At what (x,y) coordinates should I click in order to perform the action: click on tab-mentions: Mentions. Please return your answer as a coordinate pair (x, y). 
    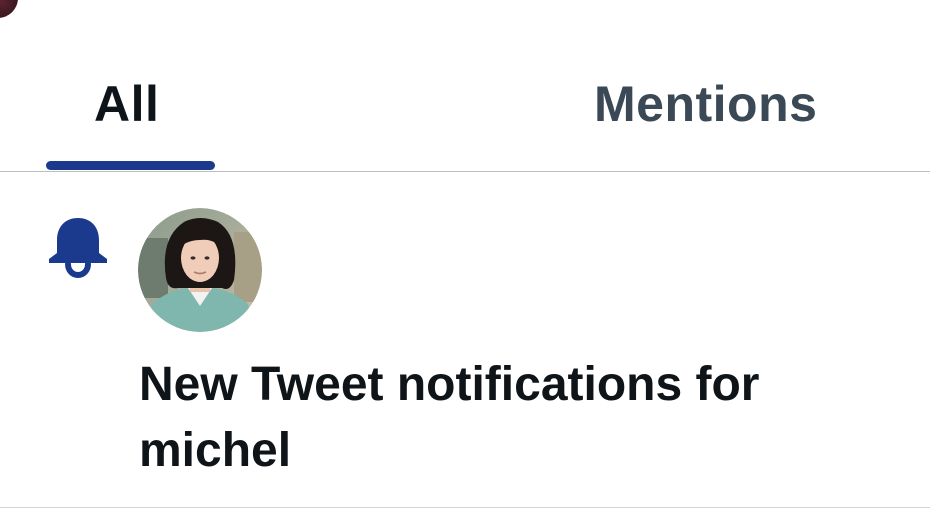
    Looking at the image, I should click on (705, 104).